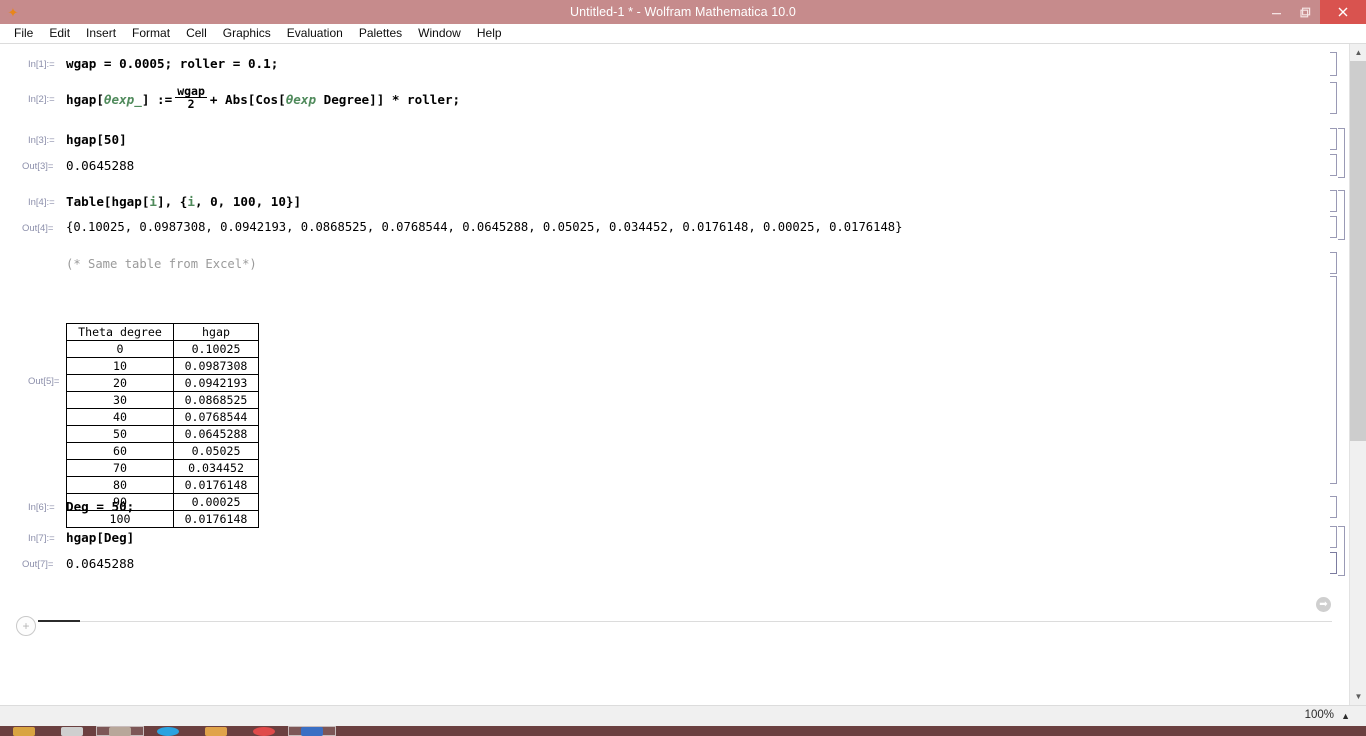  I want to click on menu-format: Format, so click(151, 33).